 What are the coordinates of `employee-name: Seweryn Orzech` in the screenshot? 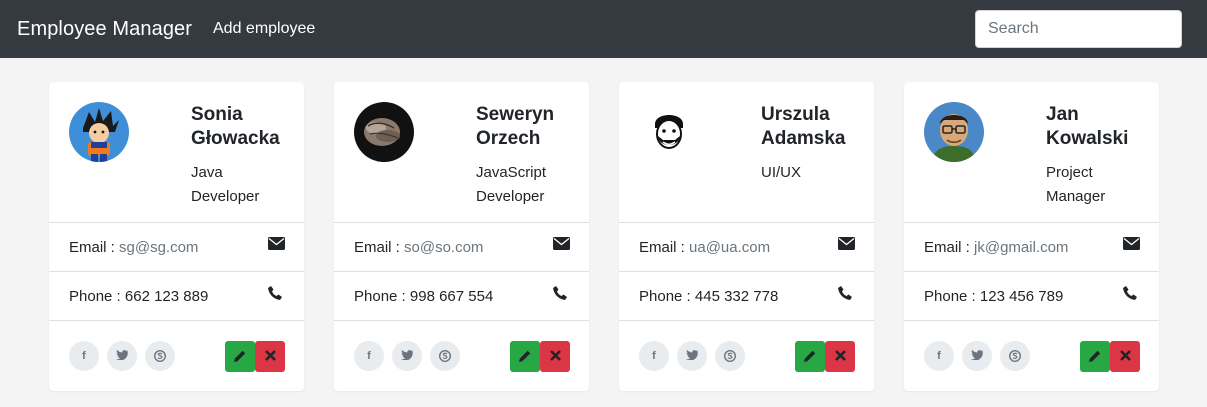 It's located at (515, 126).